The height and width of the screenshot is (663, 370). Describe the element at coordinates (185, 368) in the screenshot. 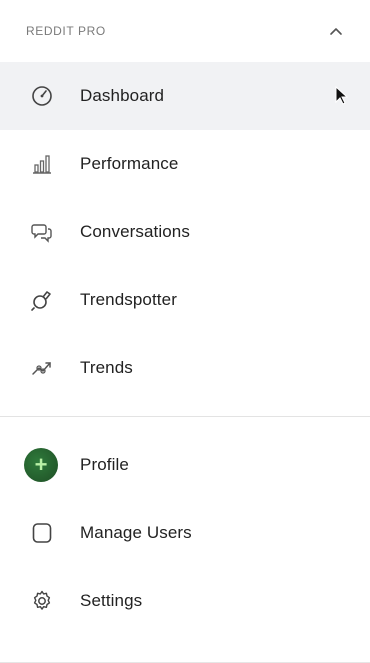

I see `nav-item-trends: Trends` at that location.